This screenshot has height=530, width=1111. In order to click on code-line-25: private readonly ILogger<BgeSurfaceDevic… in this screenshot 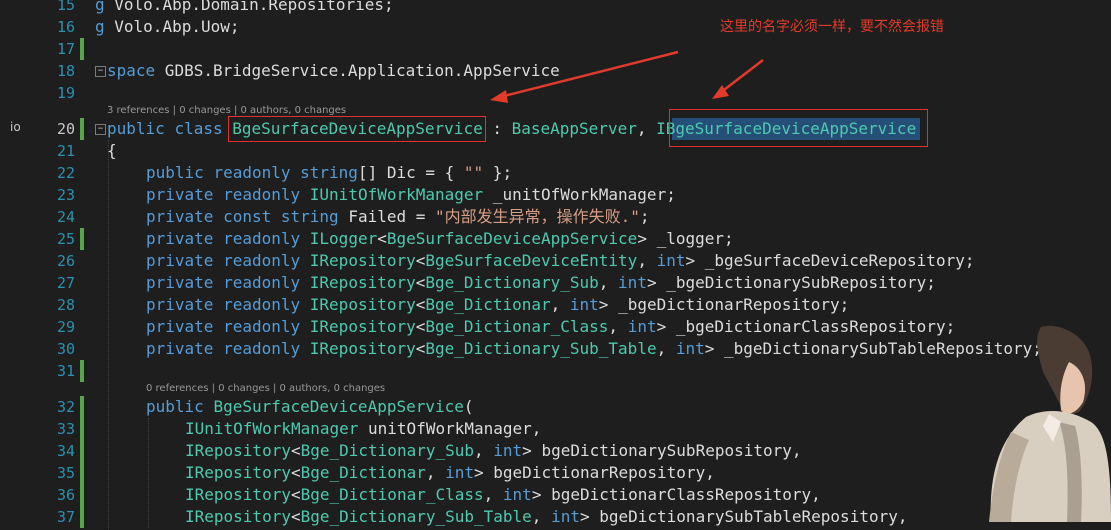, I will do `click(440, 238)`.